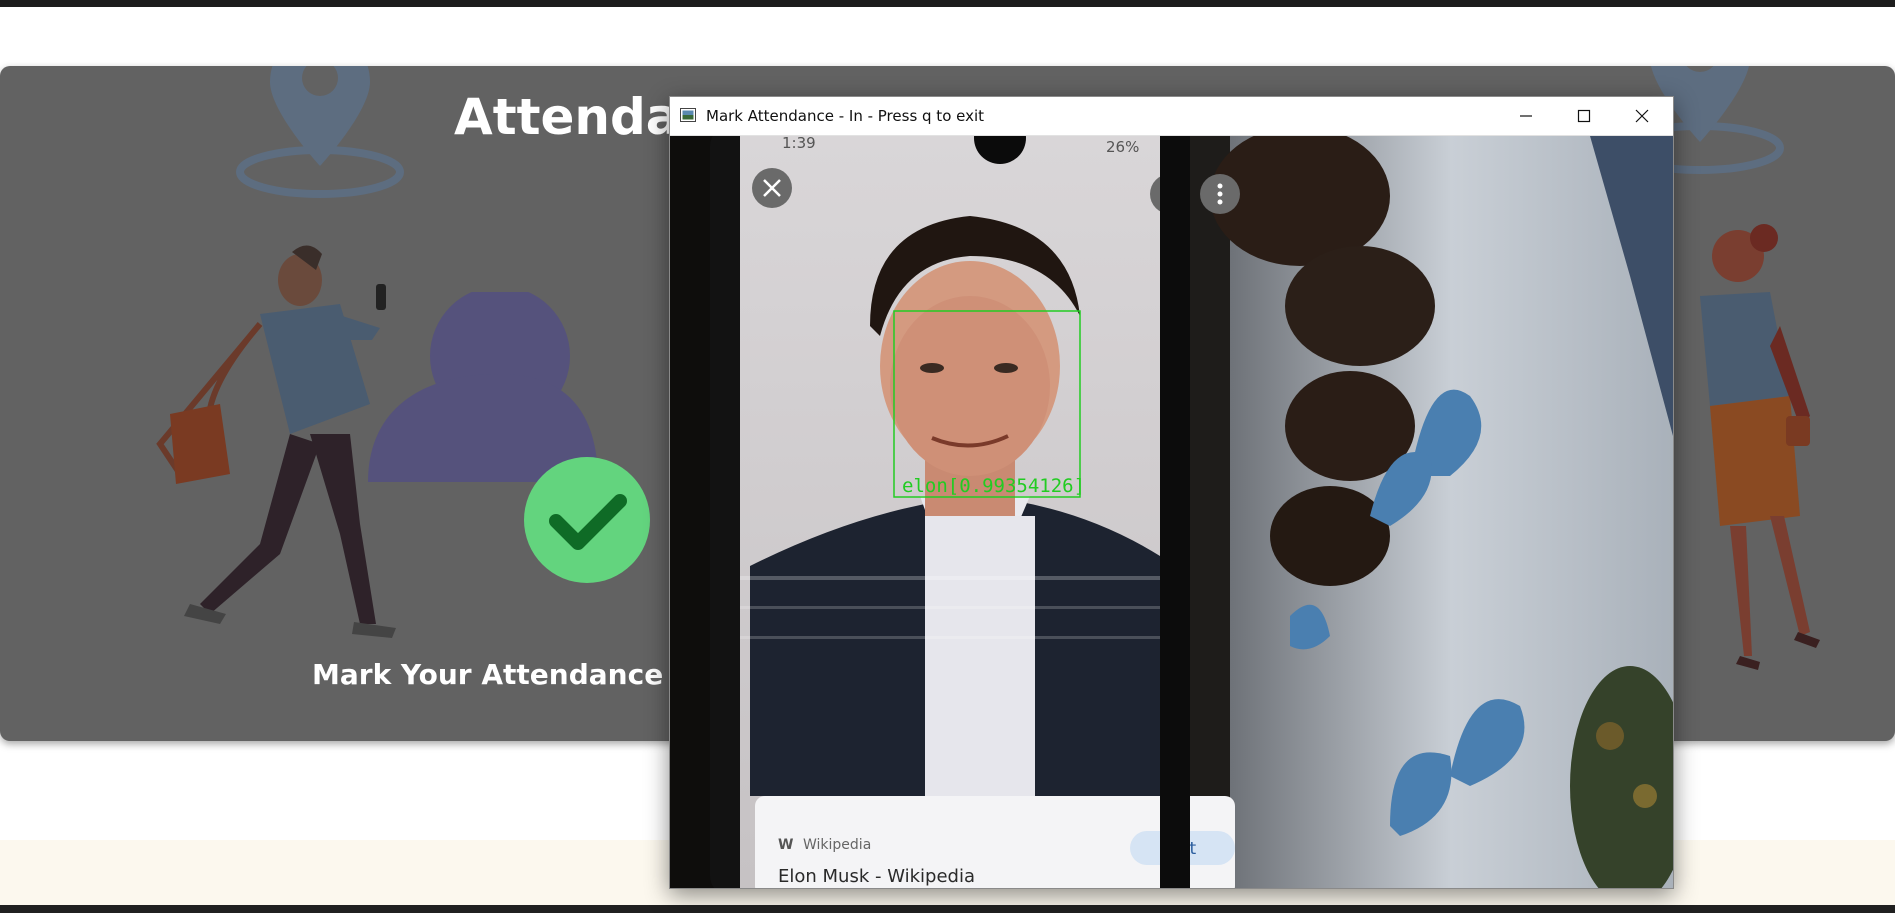 The height and width of the screenshot is (913, 1895). Describe the element at coordinates (947, 3) in the screenshot. I see `browser-top-bar` at that location.